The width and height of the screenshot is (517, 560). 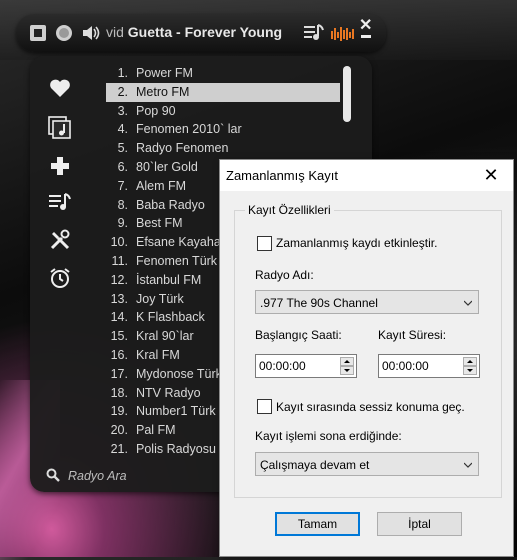 I want to click on station-list-item: 1. Power FM, so click(x=223, y=73).